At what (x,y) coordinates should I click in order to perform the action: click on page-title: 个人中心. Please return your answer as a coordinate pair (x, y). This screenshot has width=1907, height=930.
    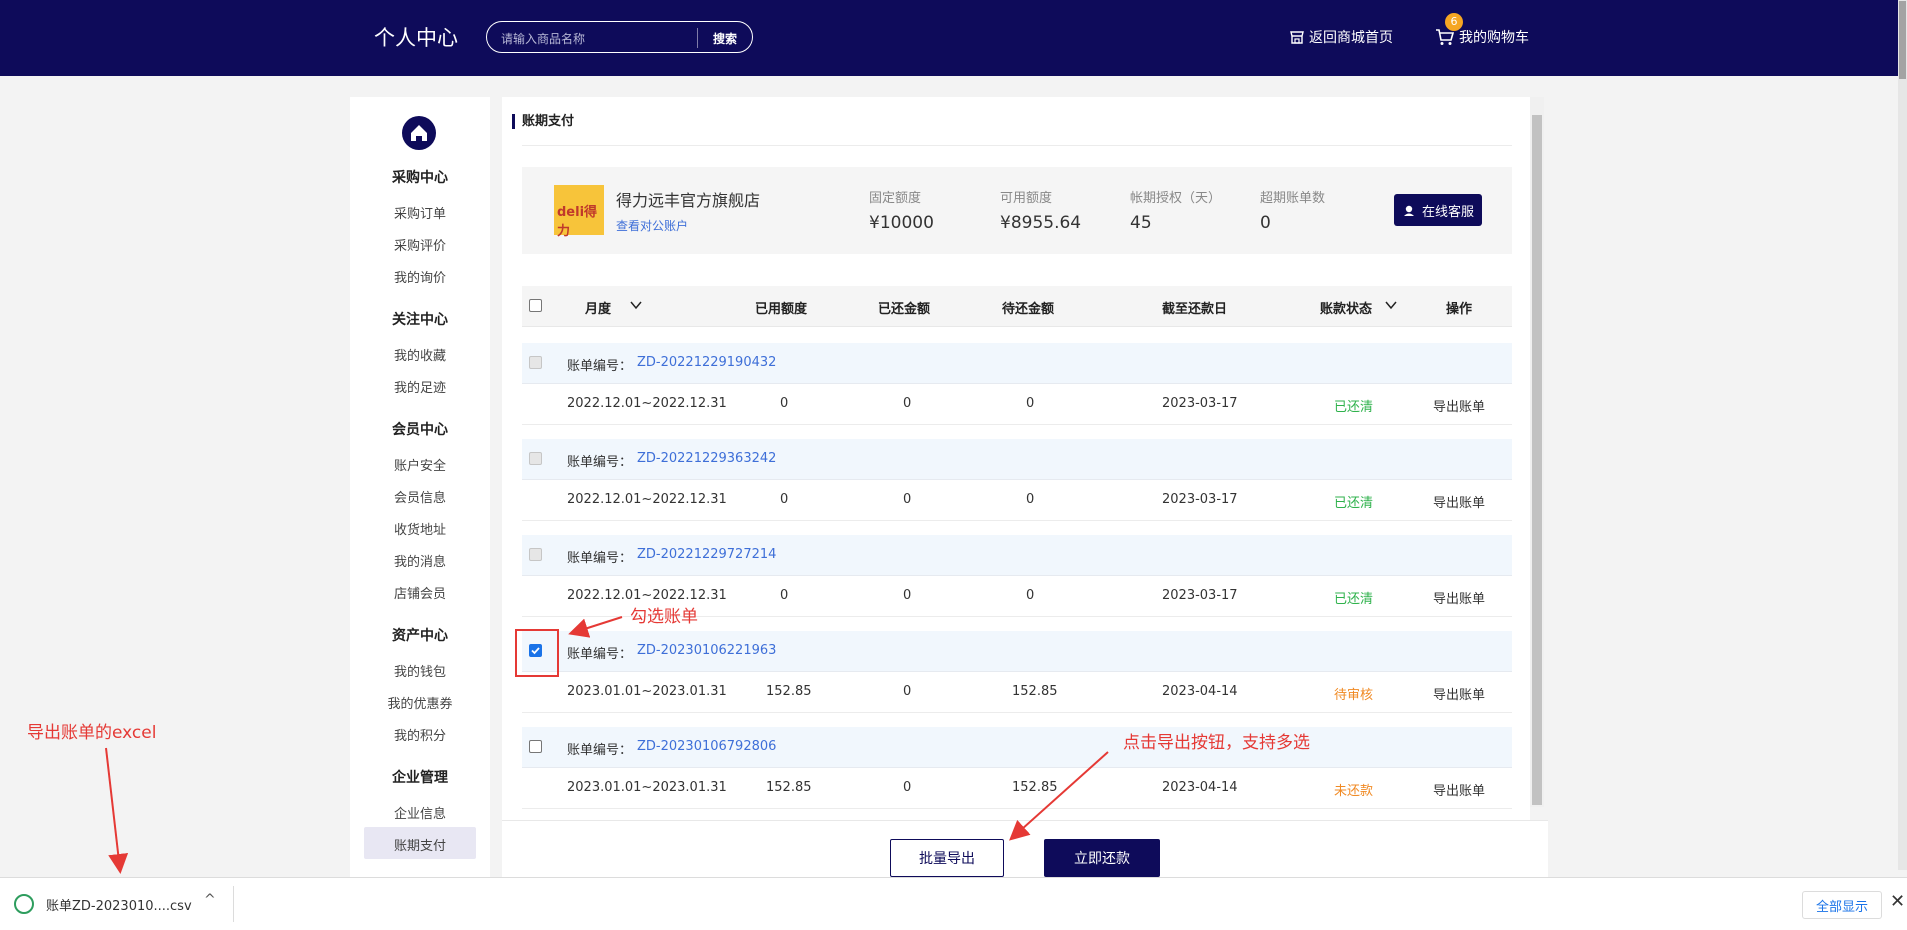
    Looking at the image, I should click on (416, 38).